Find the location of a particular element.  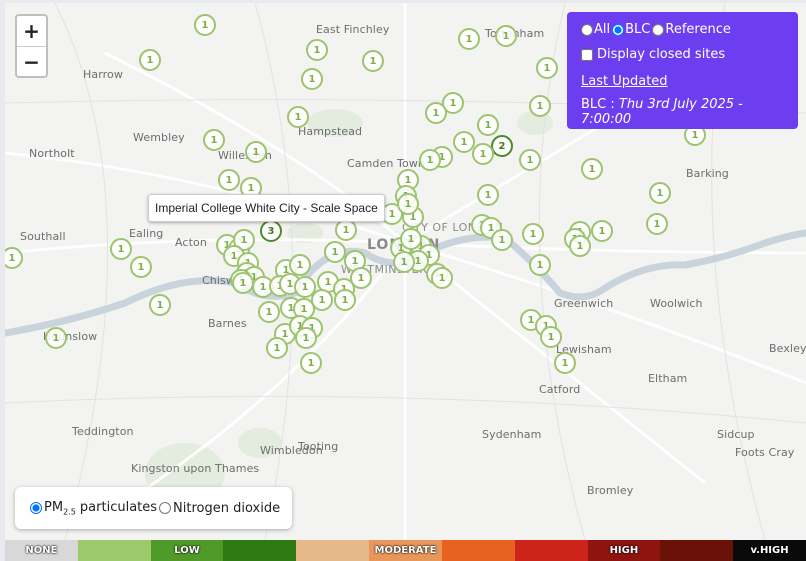

legend-band: v.HIGH is located at coordinates (769, 550).